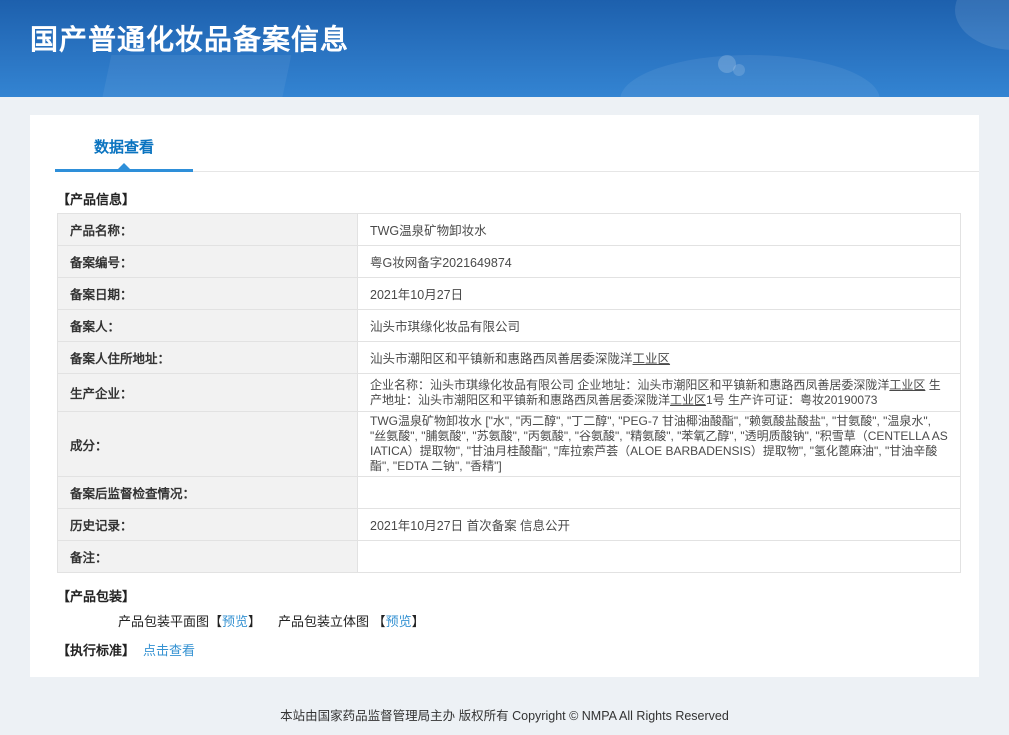  What do you see at coordinates (418, 621) in the screenshot?
I see `stereo-preview-bracket: 】` at bounding box center [418, 621].